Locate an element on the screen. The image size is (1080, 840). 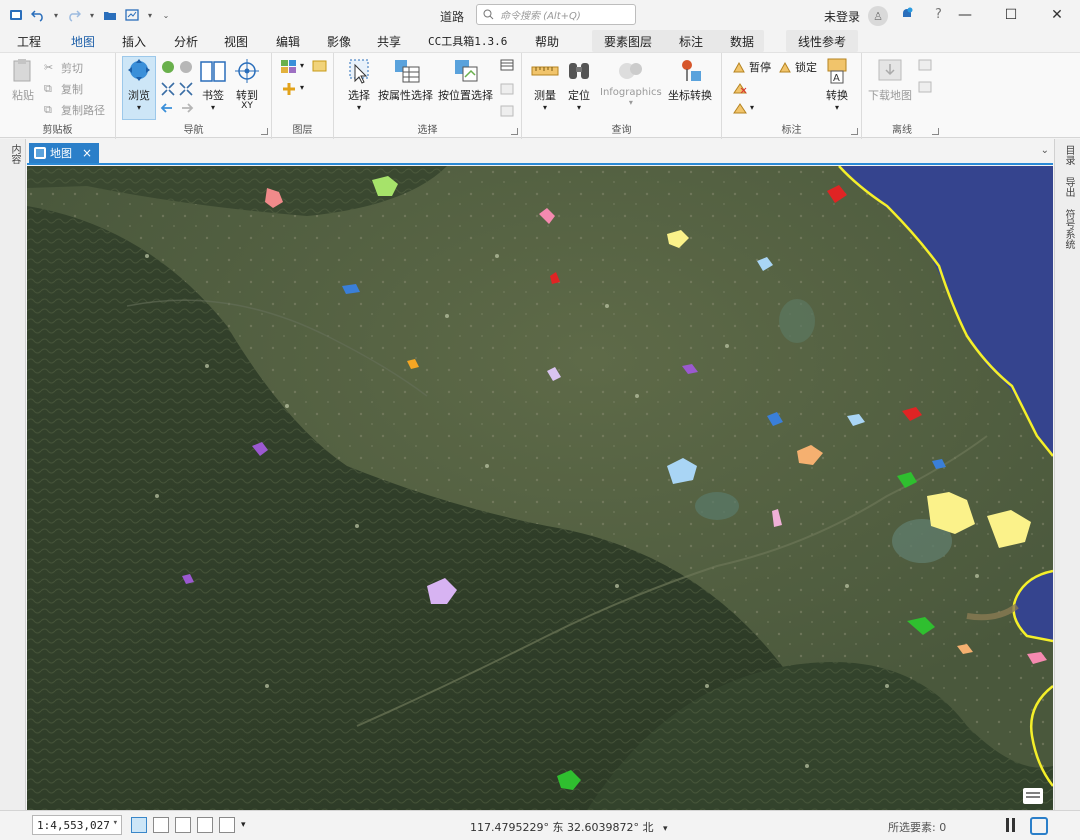
attributes-icon is located at coordinates (507, 65).